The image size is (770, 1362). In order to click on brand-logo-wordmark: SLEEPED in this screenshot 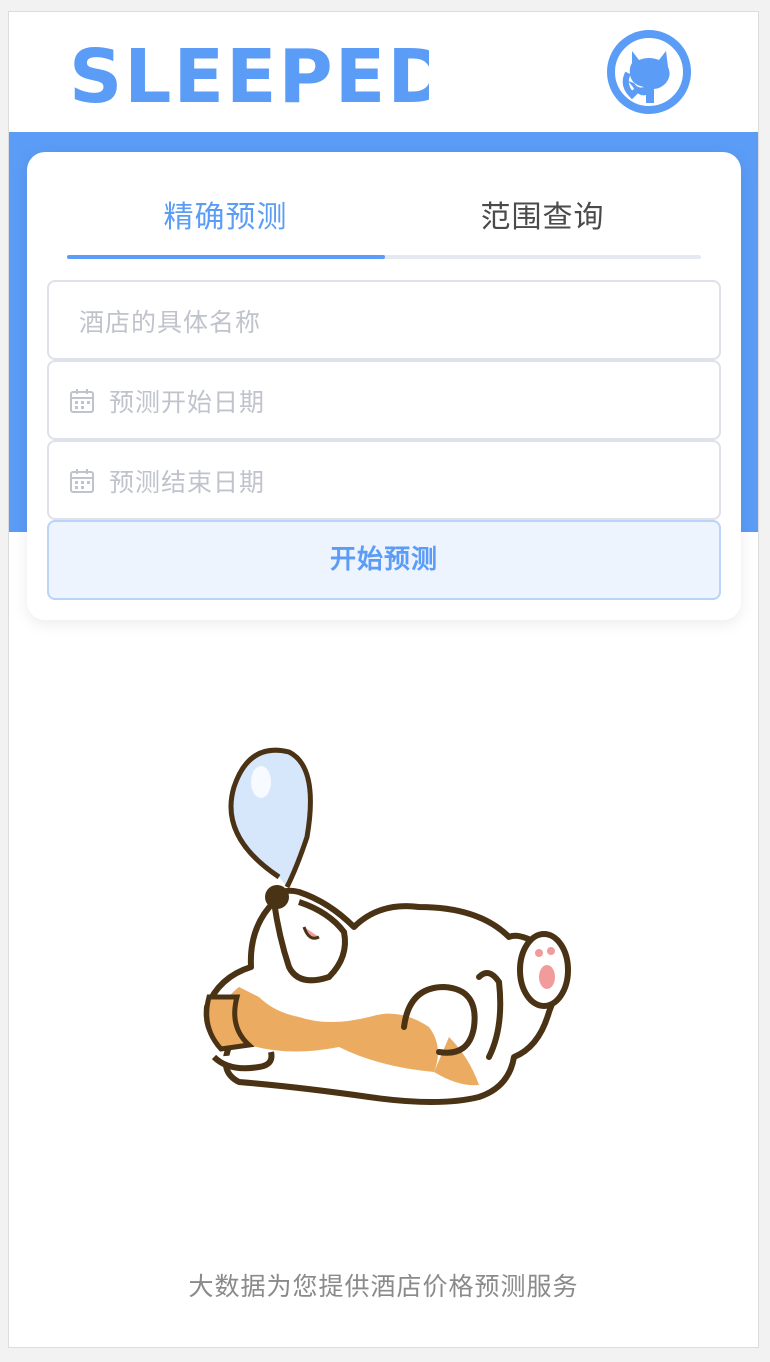, I will do `click(259, 77)`.